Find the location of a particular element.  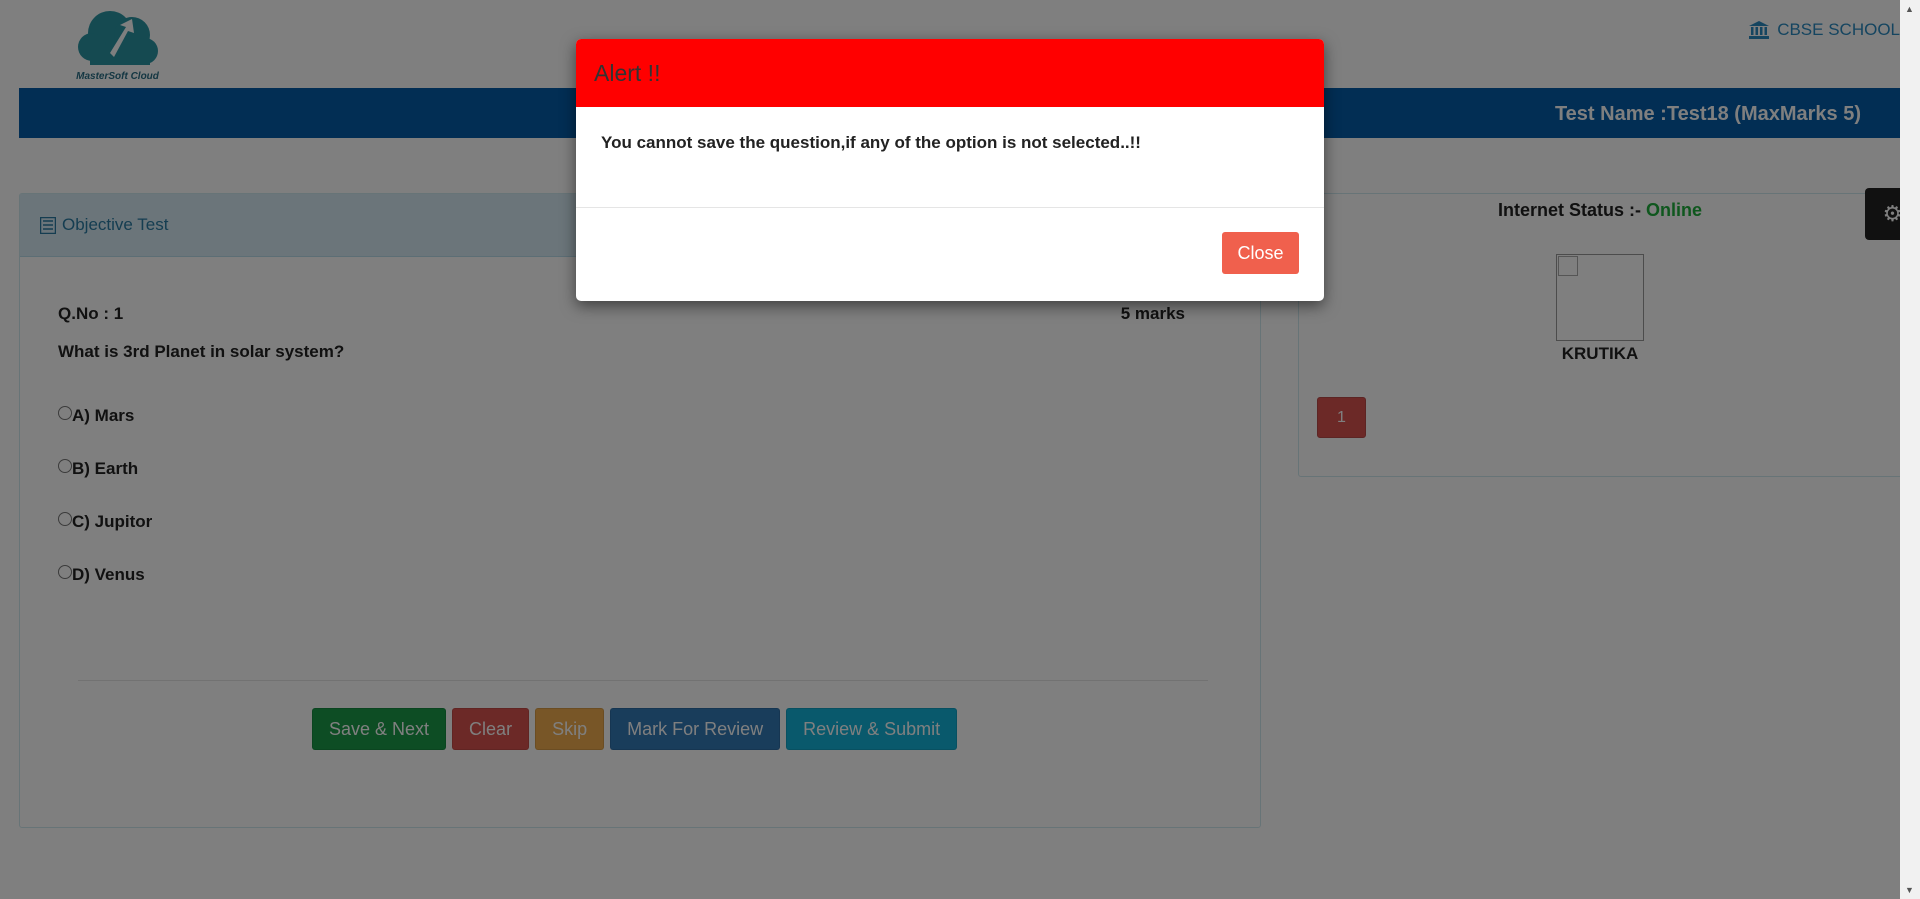

scroll-down-icon: ▼ is located at coordinates (1909, 890).